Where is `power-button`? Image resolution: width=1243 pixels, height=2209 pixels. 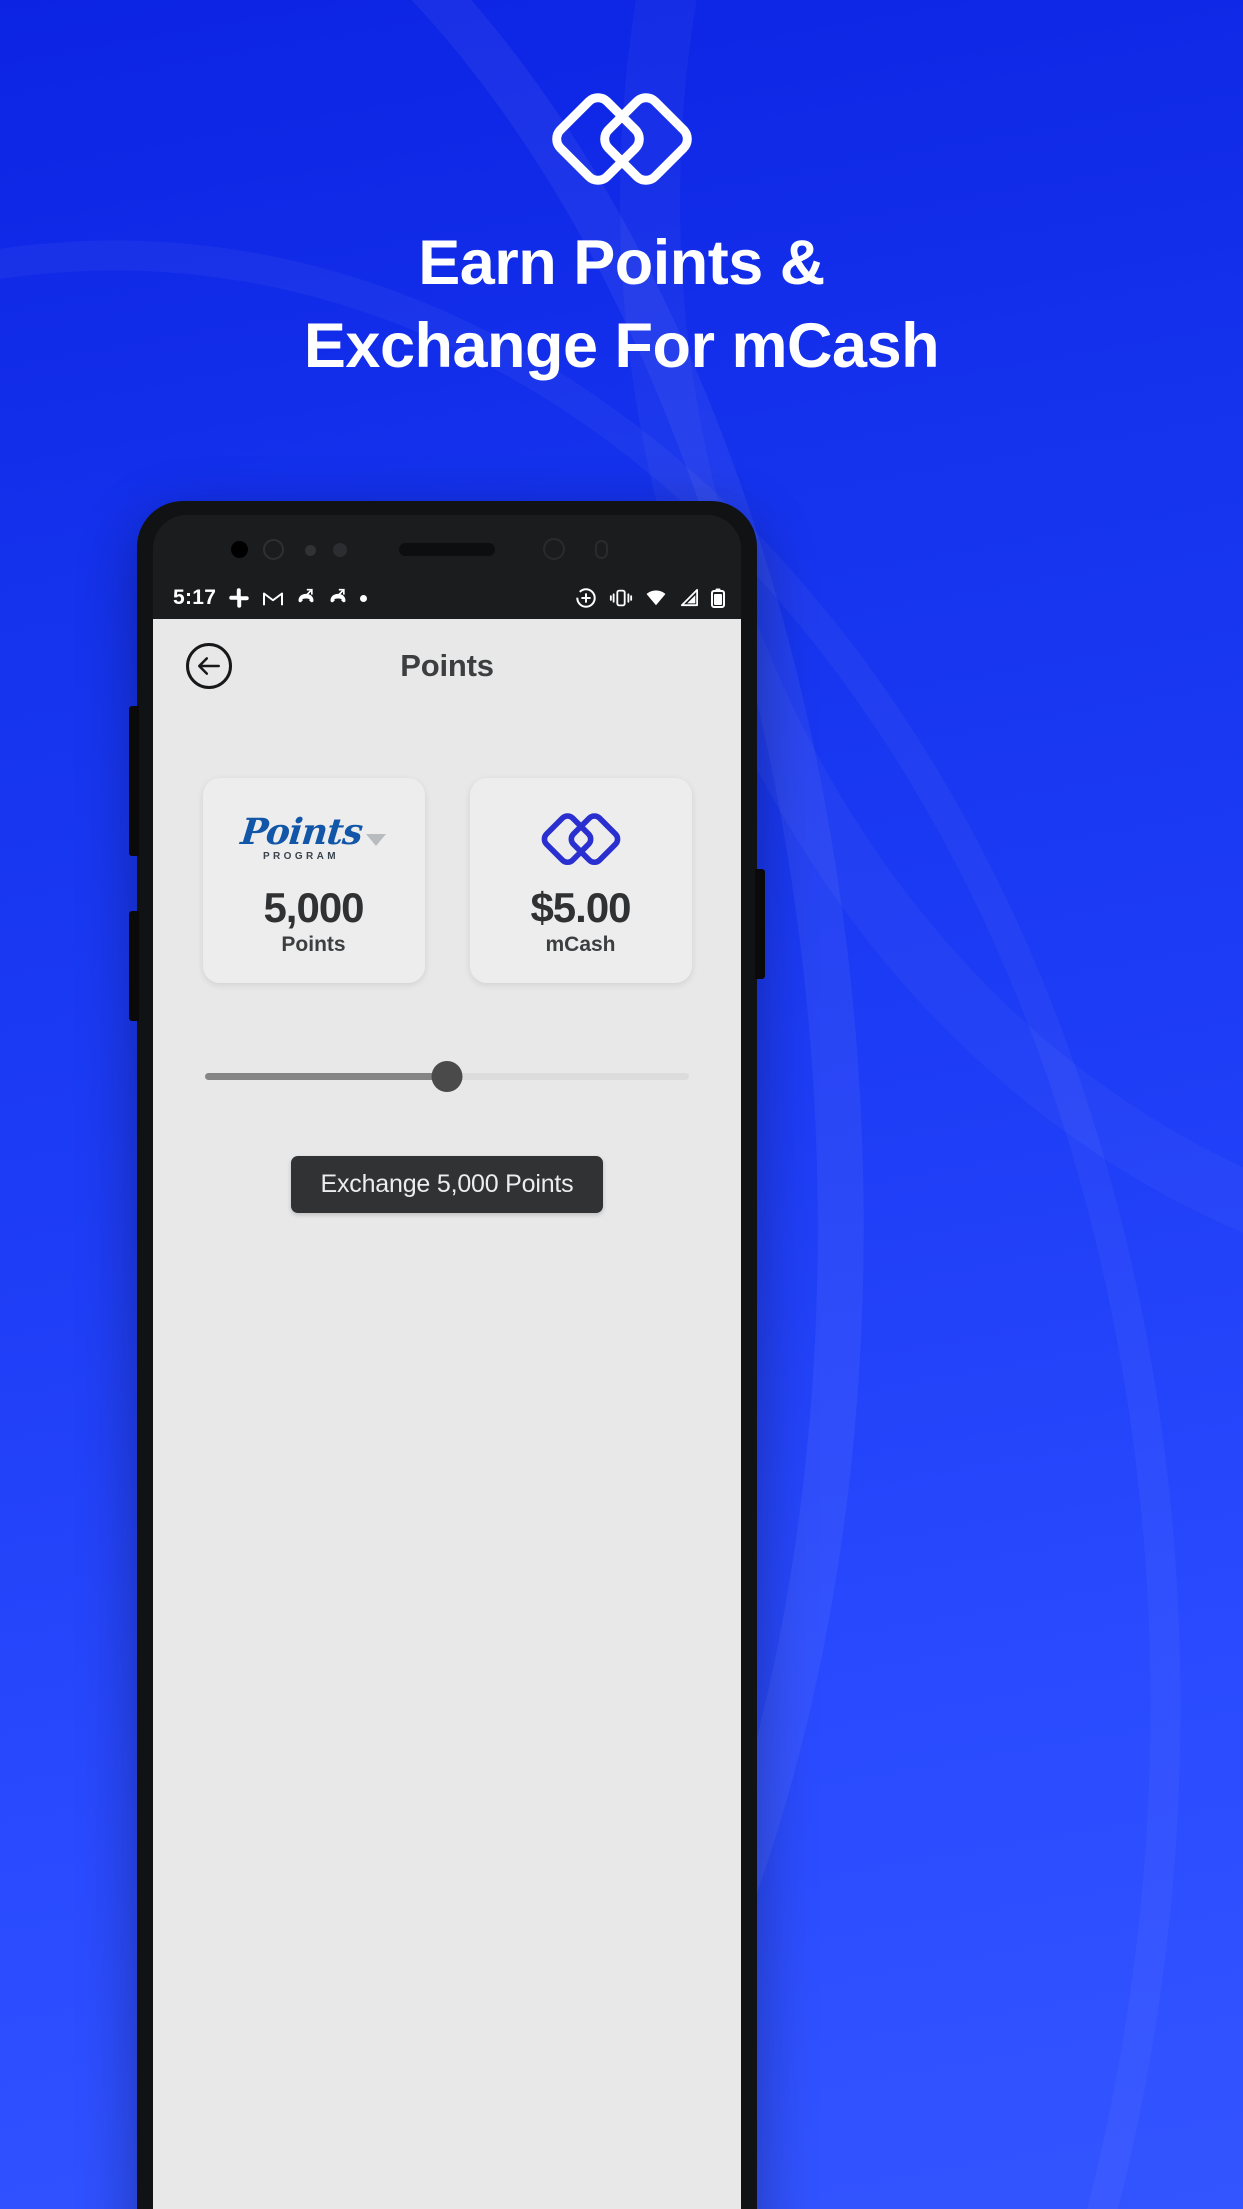
power-button is located at coordinates (760, 924).